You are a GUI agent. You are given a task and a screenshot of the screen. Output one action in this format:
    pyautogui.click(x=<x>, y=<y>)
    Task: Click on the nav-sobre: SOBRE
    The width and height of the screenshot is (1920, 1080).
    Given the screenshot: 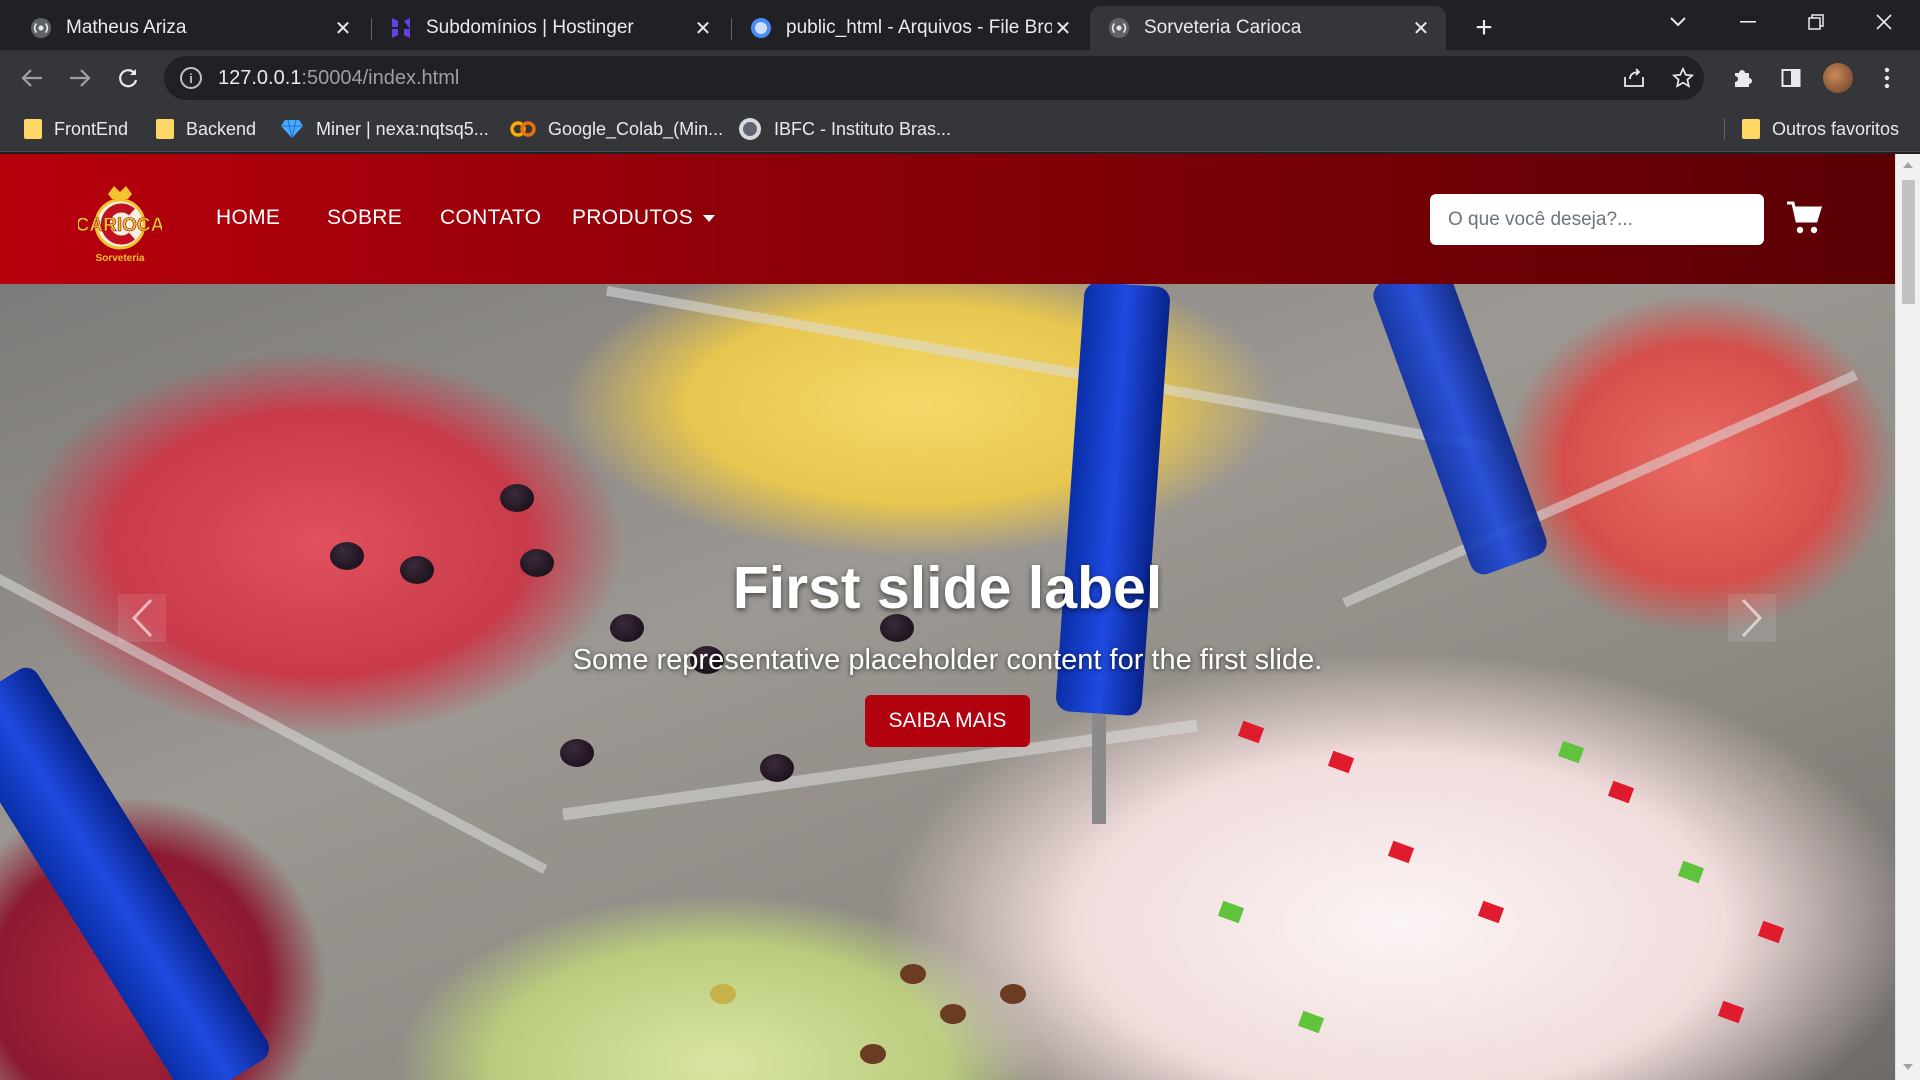 What is the action you would take?
    pyautogui.click(x=364, y=218)
    